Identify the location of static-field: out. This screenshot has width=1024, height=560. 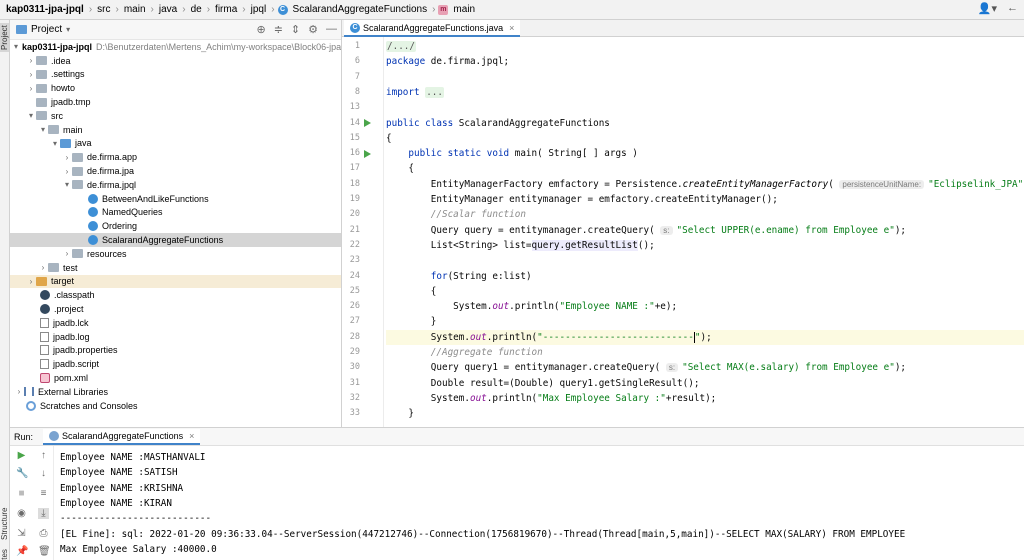
(478, 398).